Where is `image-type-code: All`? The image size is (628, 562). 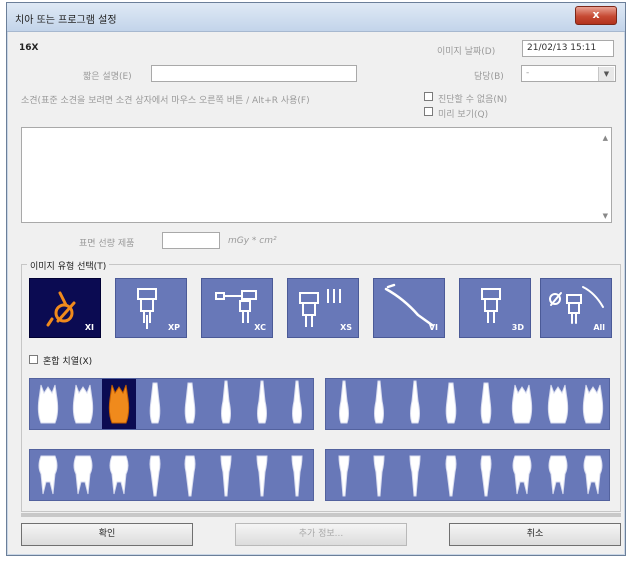
image-type-code: All is located at coordinates (599, 327).